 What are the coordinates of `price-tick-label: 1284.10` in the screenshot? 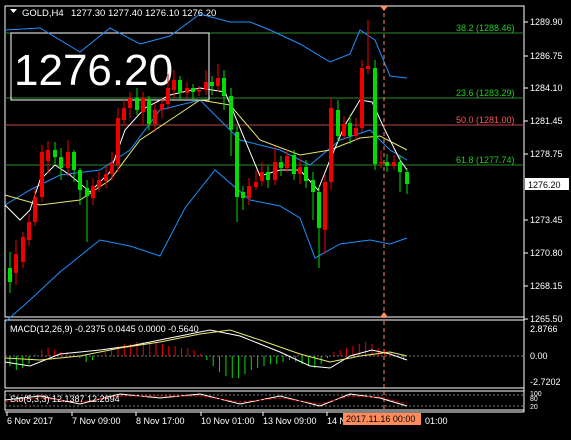 It's located at (546, 88).